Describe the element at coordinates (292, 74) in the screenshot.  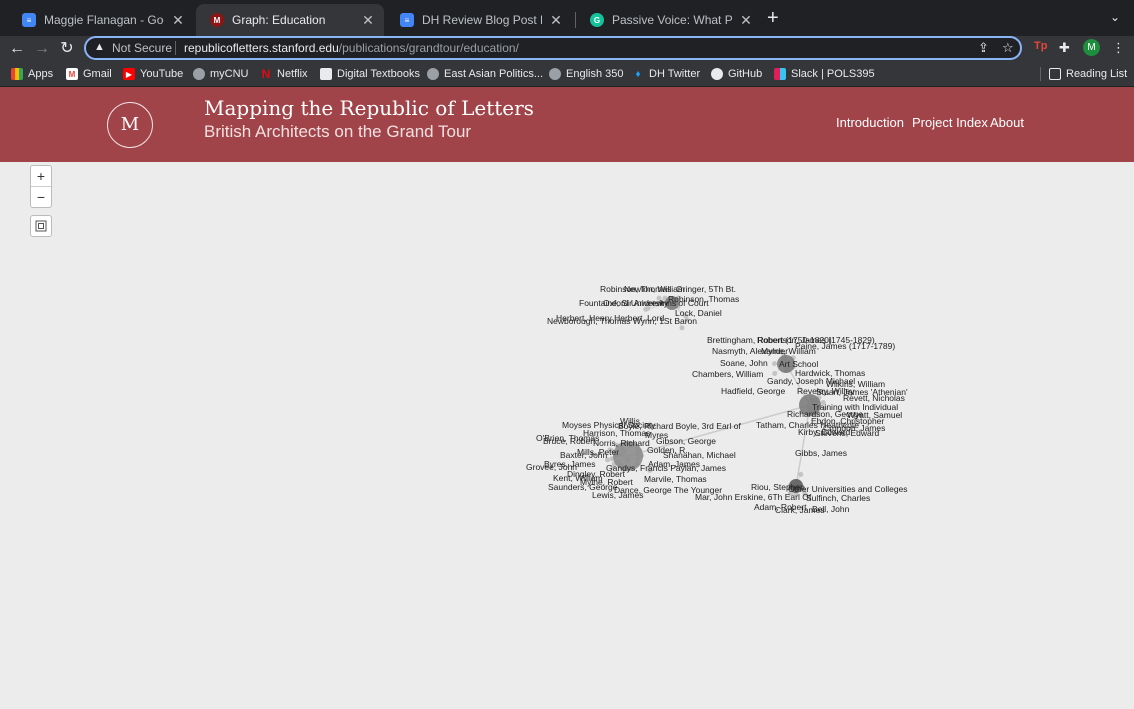
I see `bookmark-label: Netflix` at that location.